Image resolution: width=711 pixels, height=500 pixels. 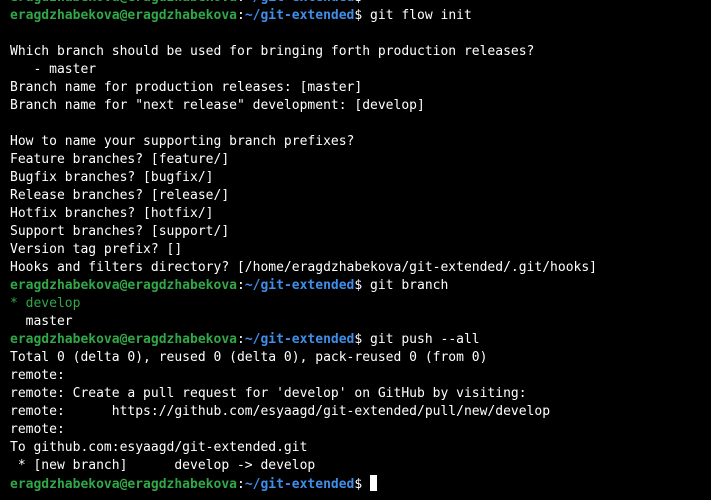 I want to click on output-line: Support branches? [support/], so click(x=120, y=231).